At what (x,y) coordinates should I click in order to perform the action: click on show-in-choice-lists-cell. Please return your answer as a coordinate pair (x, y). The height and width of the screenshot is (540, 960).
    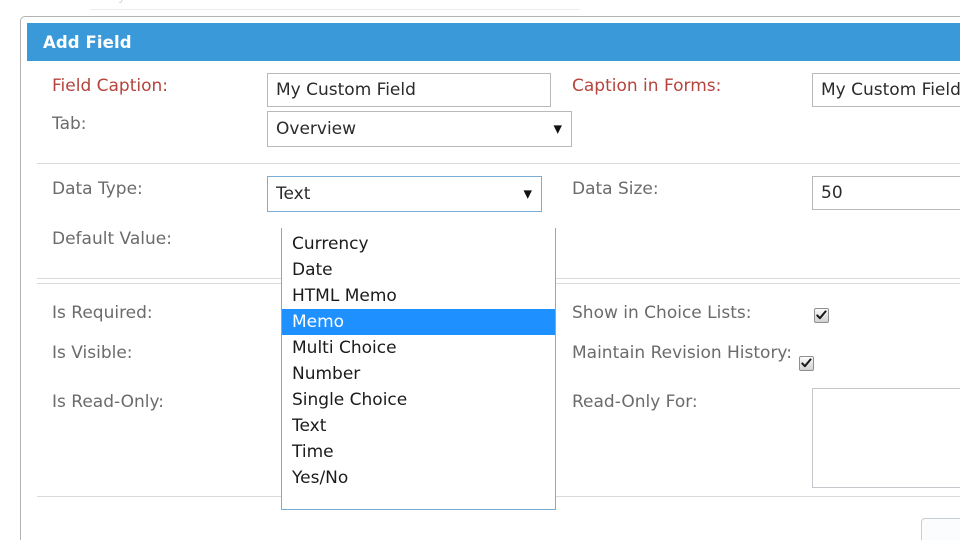
    Looking at the image, I should click on (886, 311).